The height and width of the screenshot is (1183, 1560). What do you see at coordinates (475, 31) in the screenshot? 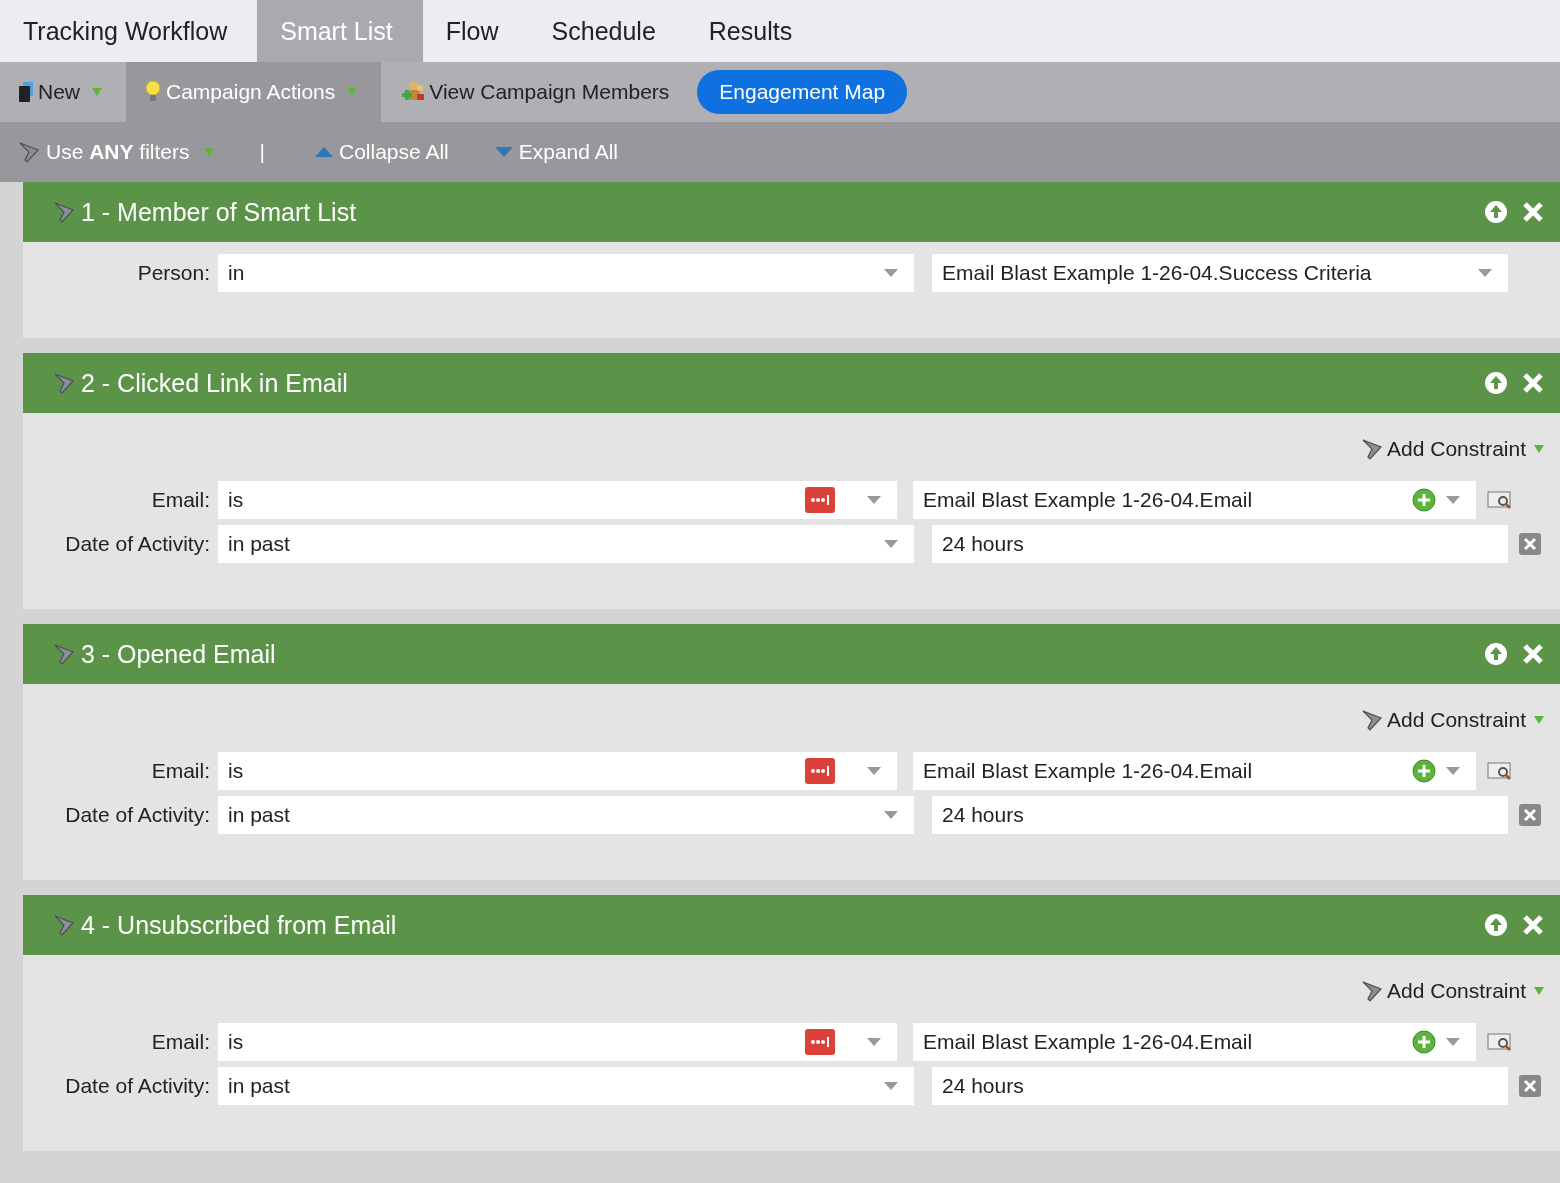
I see `tab: Flow` at bounding box center [475, 31].